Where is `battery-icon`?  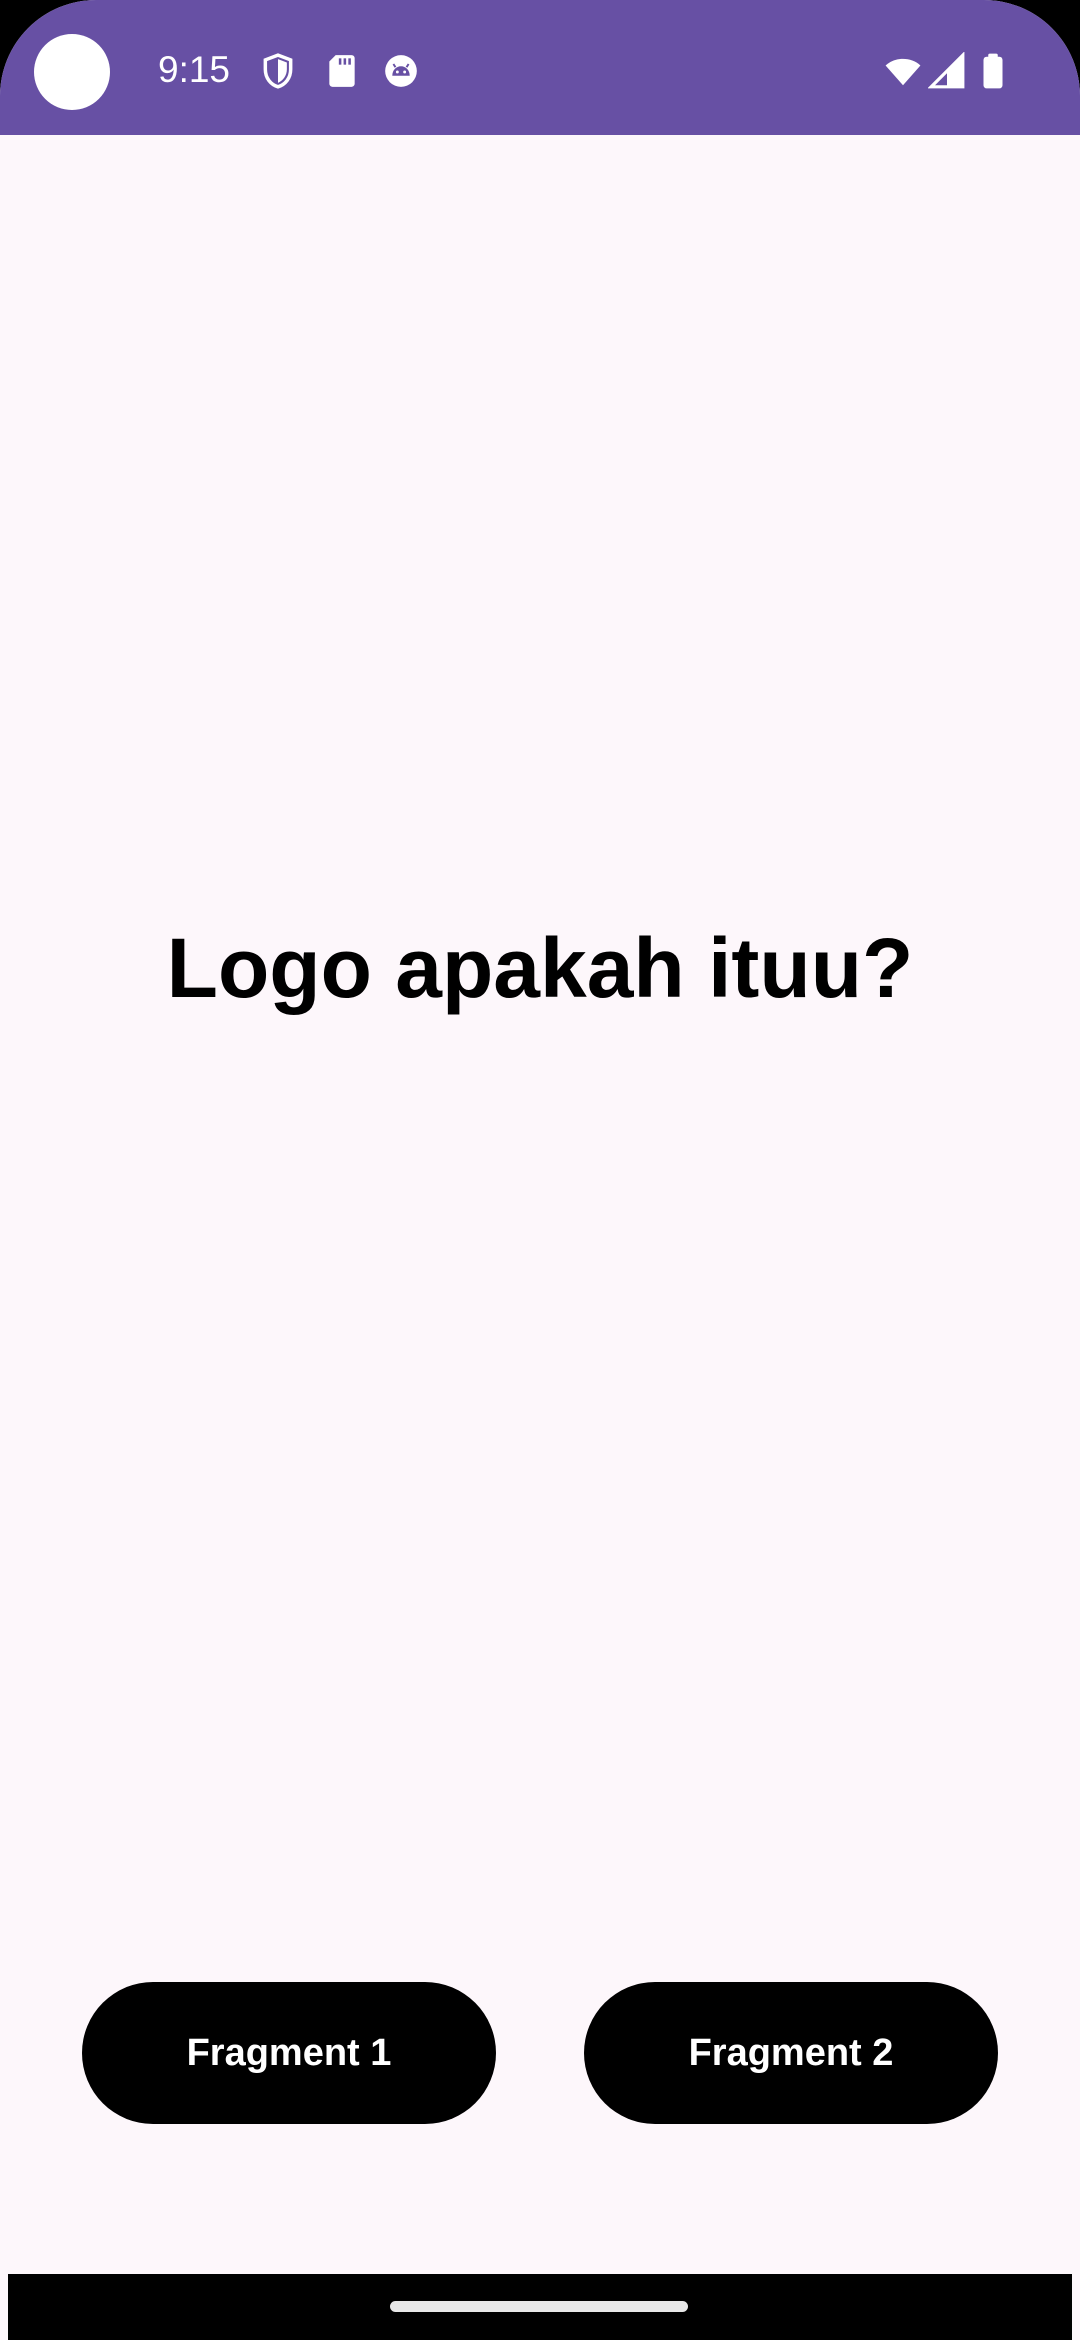 battery-icon is located at coordinates (993, 71).